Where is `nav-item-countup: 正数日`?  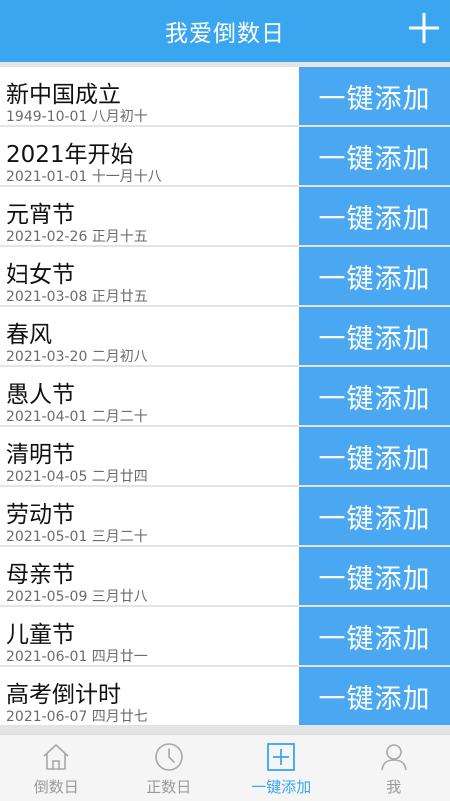
nav-item-countup: 正数日 is located at coordinates (169, 768).